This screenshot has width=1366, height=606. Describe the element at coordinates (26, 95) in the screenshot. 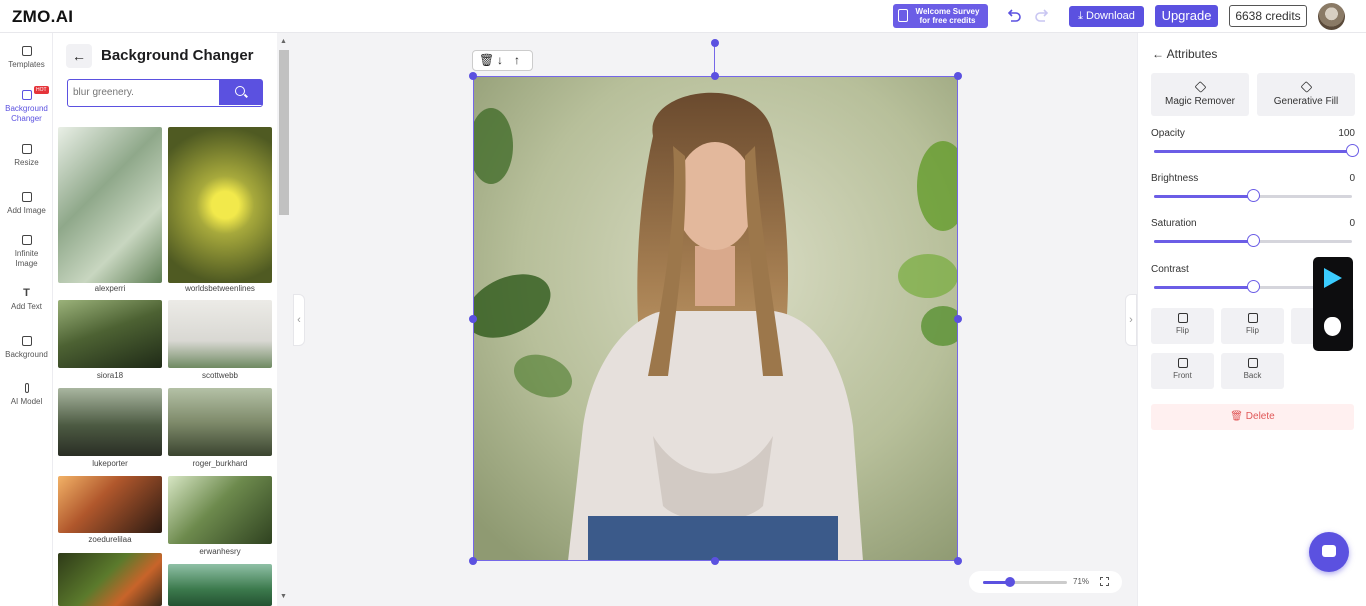

I see `layers-icon` at that location.